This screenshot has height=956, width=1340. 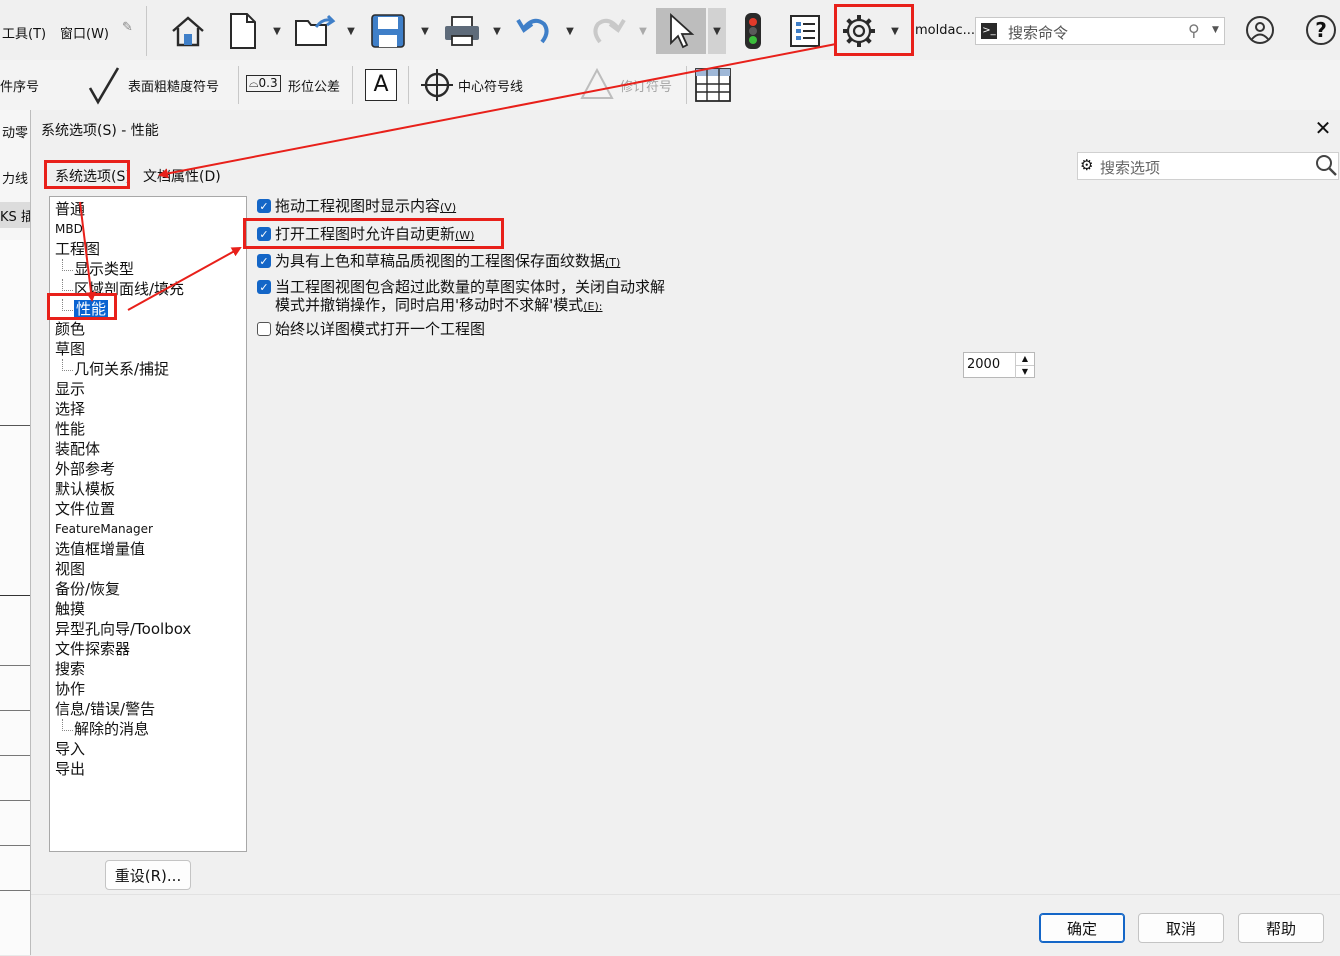 I want to click on tree-node-label: 性能, so click(x=70, y=429).